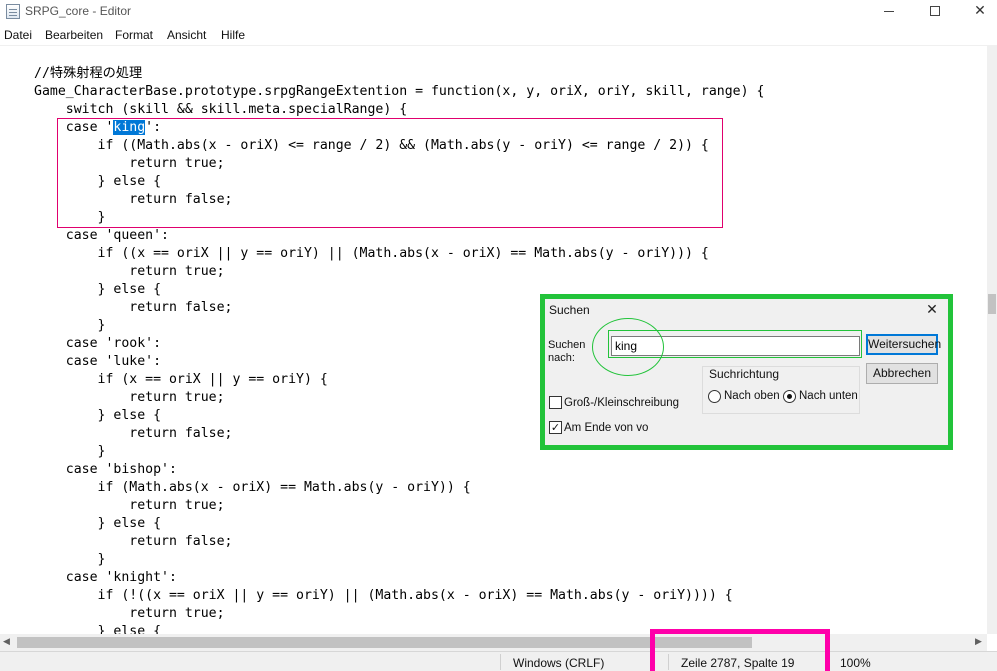 The image size is (997, 671). What do you see at coordinates (855, 663) in the screenshot?
I see `status-zoom: 100%` at bounding box center [855, 663].